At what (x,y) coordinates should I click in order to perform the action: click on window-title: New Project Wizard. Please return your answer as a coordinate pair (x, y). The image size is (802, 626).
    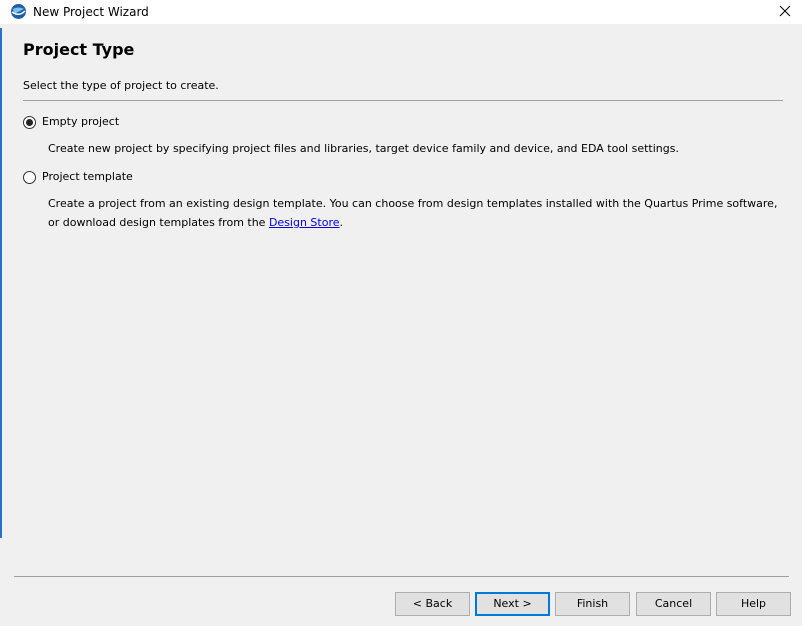
    Looking at the image, I should click on (91, 12).